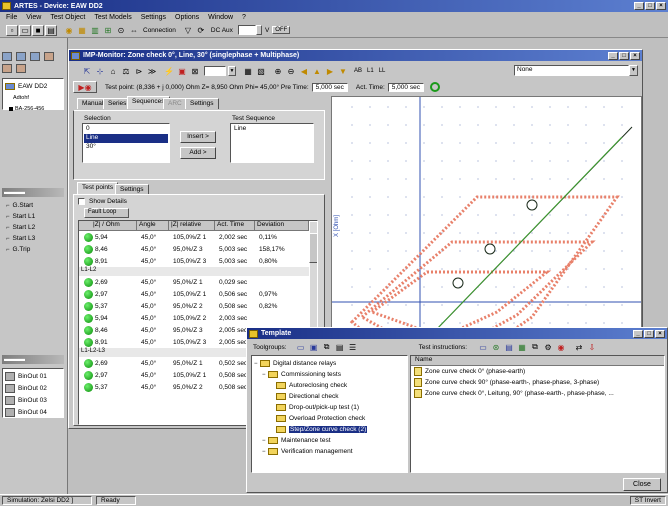 This screenshot has height=506, width=668. Describe the element at coordinates (194, 237) in the screenshot. I see `table-row: 5,94 45,0° 105,0%/Z 1 2,002 sec 0,11%` at that location.